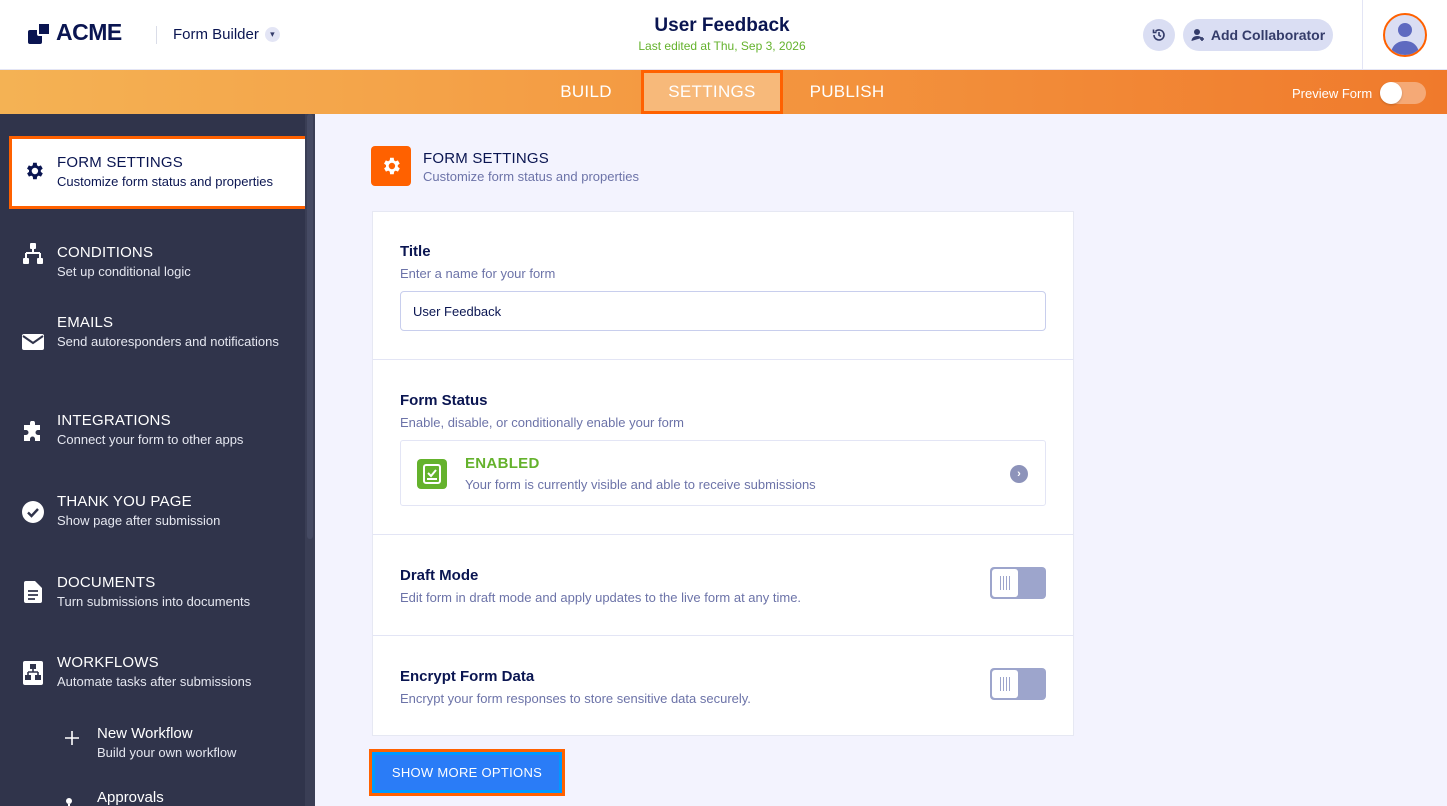 The image size is (1447, 806). I want to click on sidebar-subitem-title: New Workflow, so click(145, 733).